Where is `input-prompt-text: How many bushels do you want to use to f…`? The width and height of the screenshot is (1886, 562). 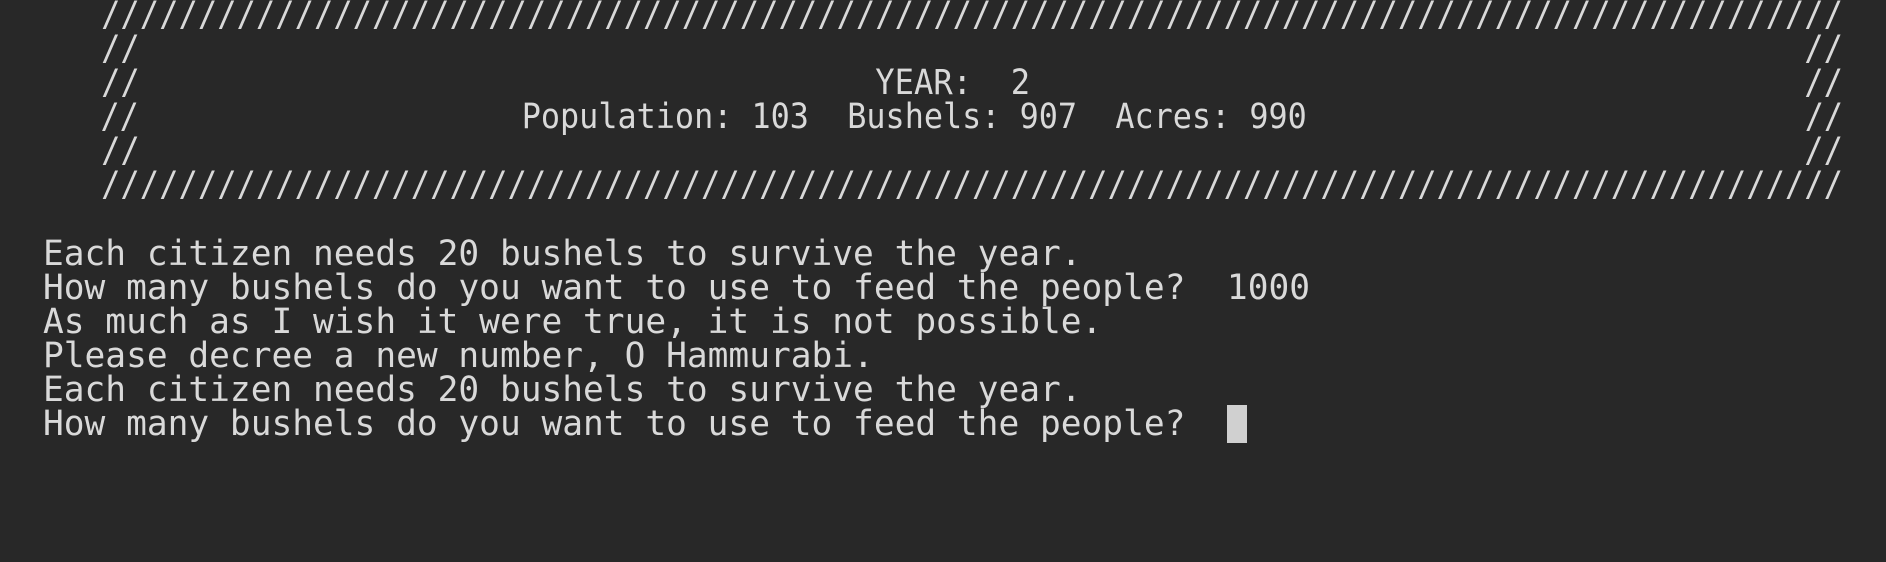
input-prompt-text: How many bushels do you want to use to f… is located at coordinates (635, 424).